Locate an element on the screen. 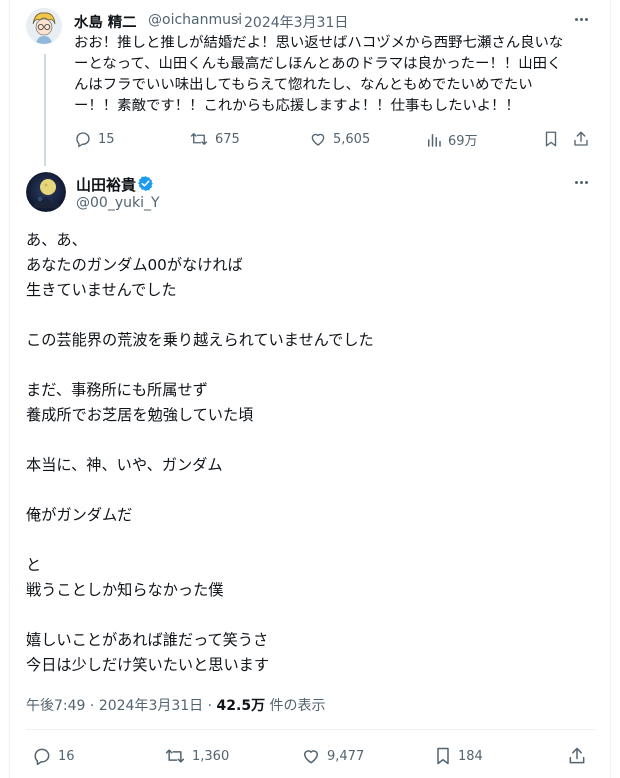 The image size is (620, 778). reply-bookmark-button is located at coordinates (551, 139).